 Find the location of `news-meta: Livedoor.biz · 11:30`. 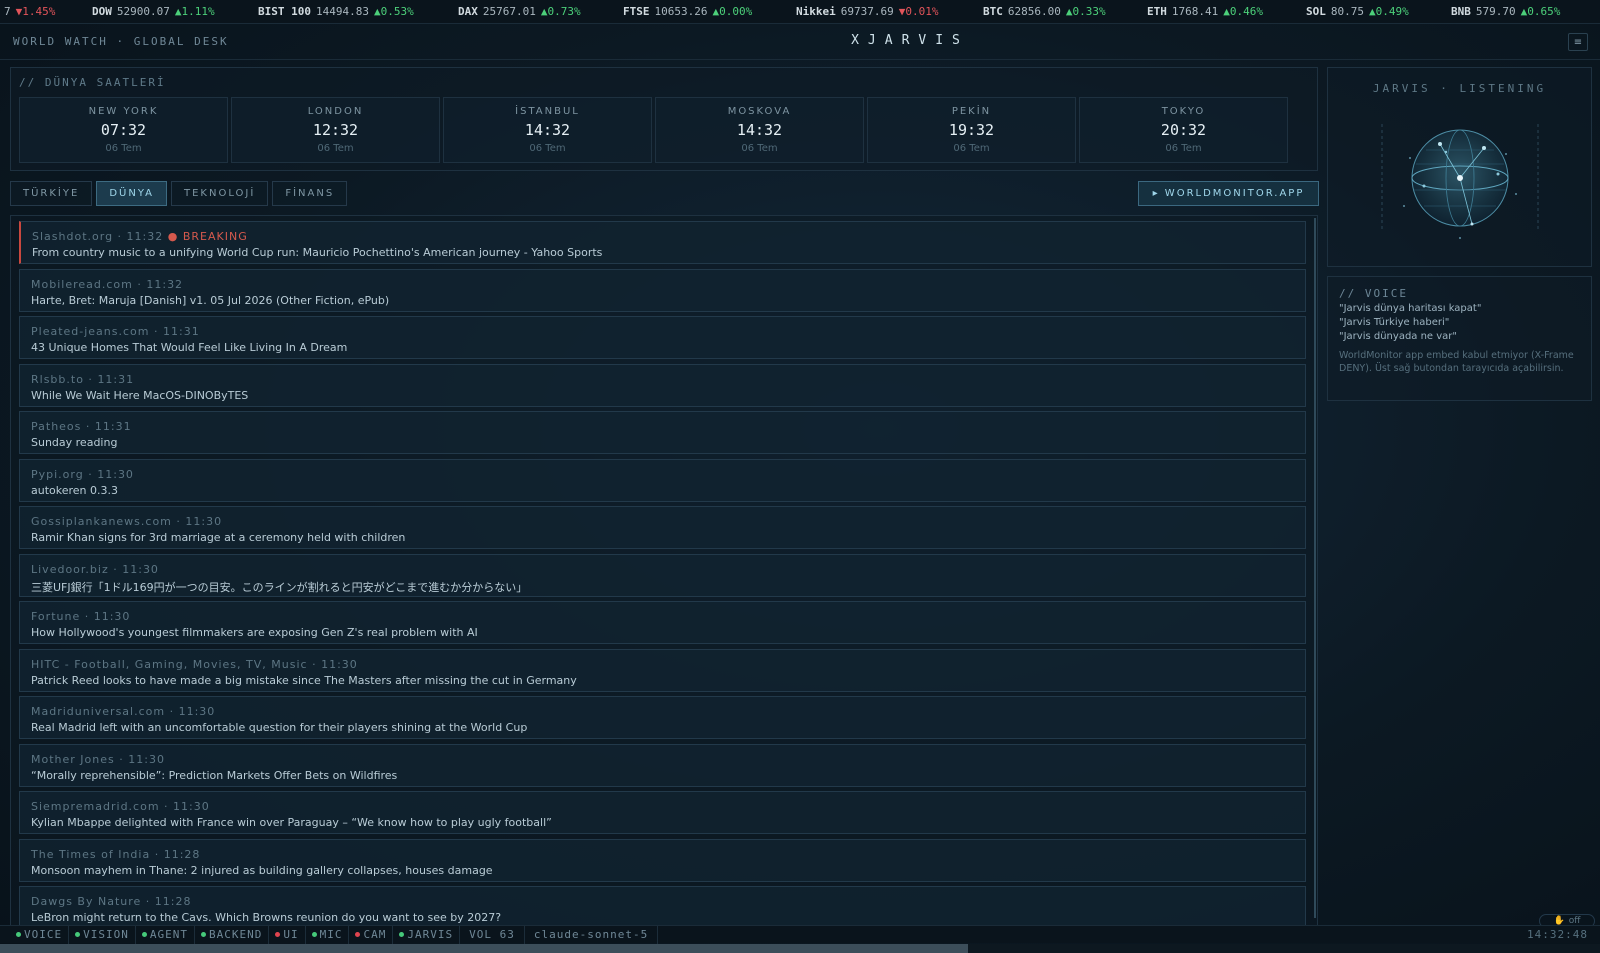

news-meta: Livedoor.biz · 11:30 is located at coordinates (95, 569).